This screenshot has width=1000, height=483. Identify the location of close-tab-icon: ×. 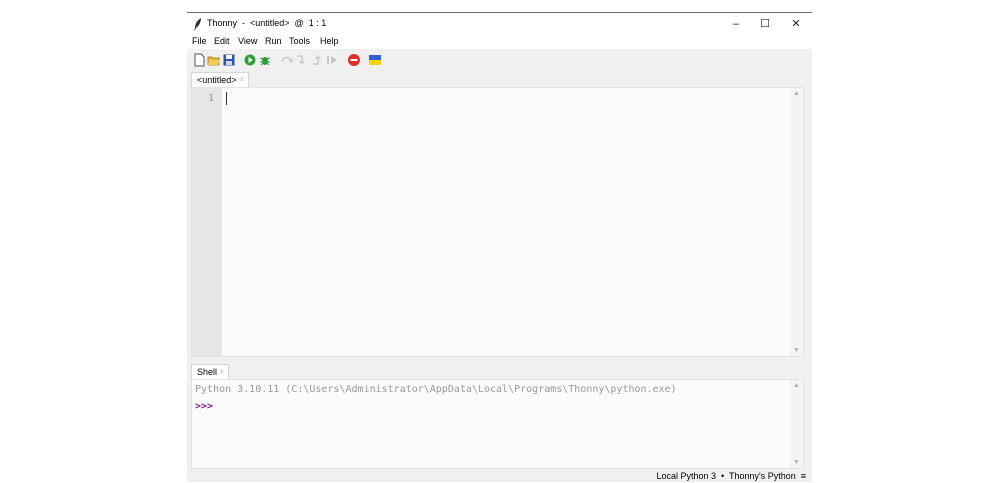
(241, 79).